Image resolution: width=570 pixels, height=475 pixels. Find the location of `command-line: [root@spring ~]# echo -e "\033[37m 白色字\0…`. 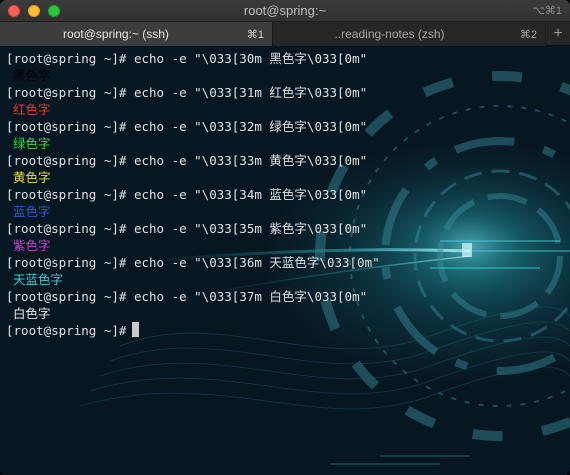

command-line: [root@spring ~]# echo -e "\033[37m 白色字\0… is located at coordinates (193, 296).